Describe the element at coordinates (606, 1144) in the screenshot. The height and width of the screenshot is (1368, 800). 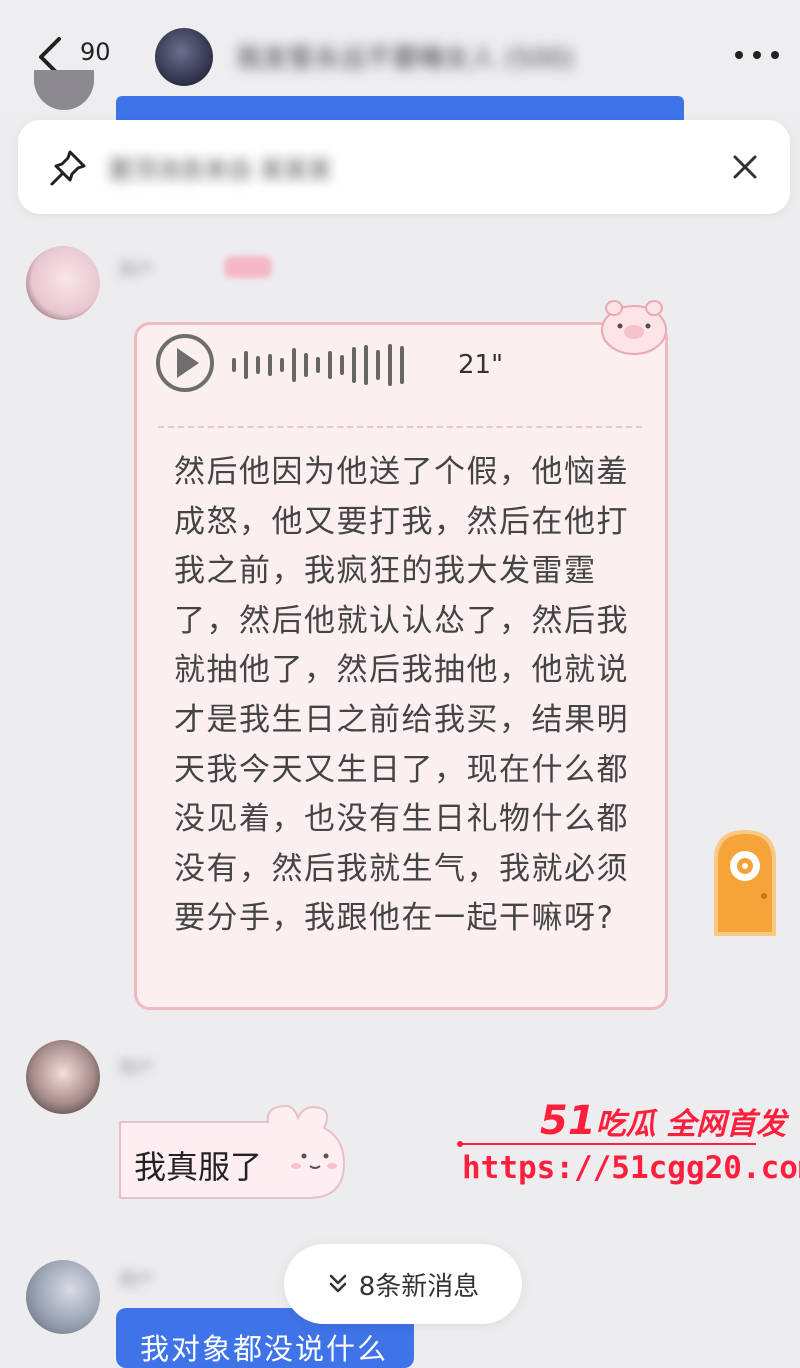
I see `watermark-decoration` at that location.